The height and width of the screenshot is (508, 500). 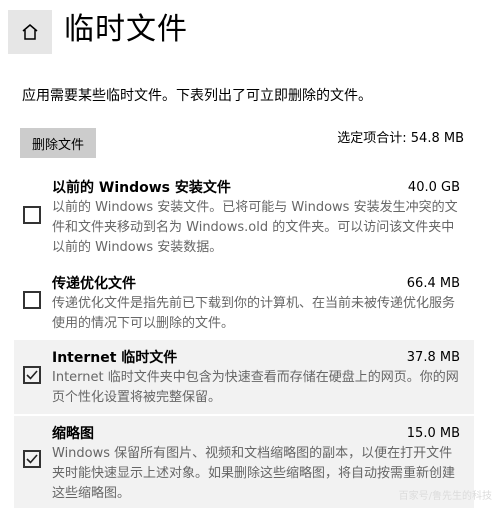 What do you see at coordinates (433, 187) in the screenshot?
I see `item-size: 40.0 GB` at bounding box center [433, 187].